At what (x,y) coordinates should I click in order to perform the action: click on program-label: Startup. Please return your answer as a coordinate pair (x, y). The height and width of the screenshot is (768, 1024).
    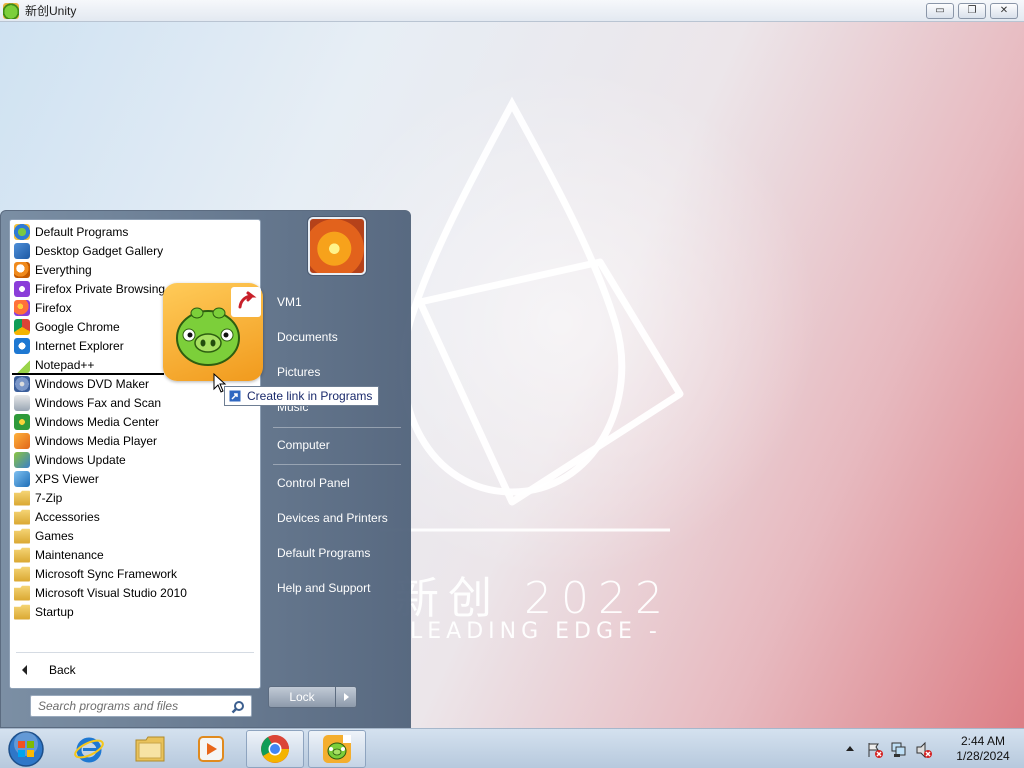
    Looking at the image, I should click on (54, 611).